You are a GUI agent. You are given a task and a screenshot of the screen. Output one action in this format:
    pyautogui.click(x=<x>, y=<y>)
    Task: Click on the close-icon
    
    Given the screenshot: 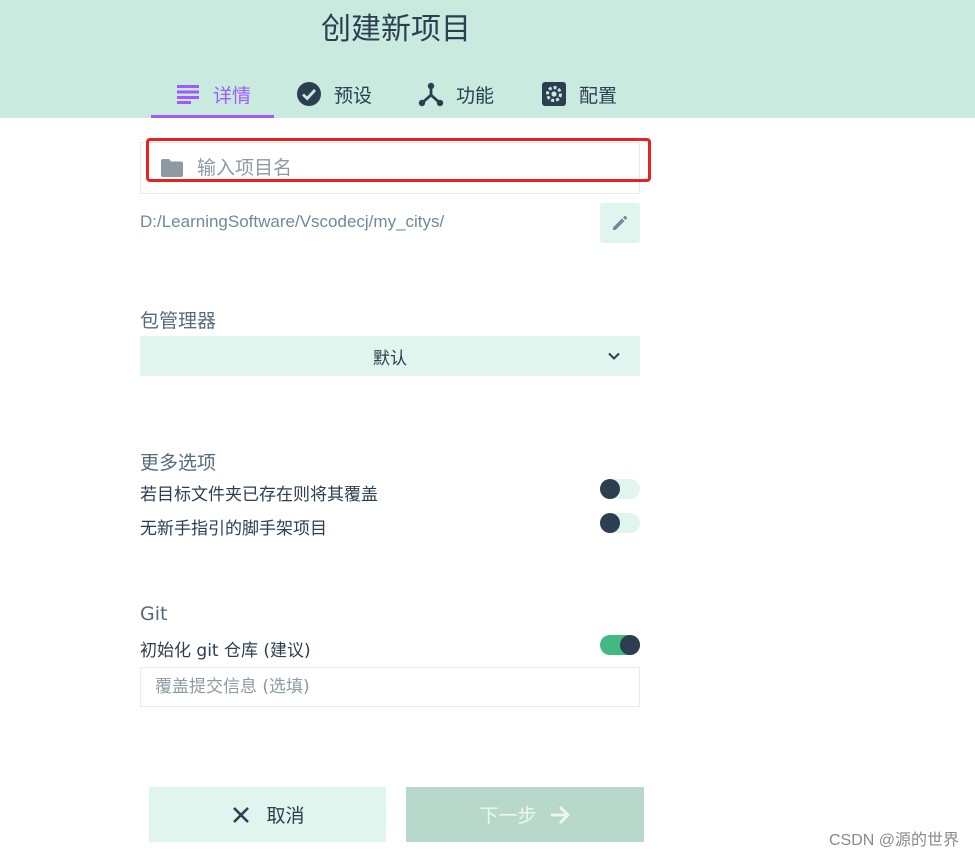 What is the action you would take?
    pyautogui.click(x=241, y=815)
    